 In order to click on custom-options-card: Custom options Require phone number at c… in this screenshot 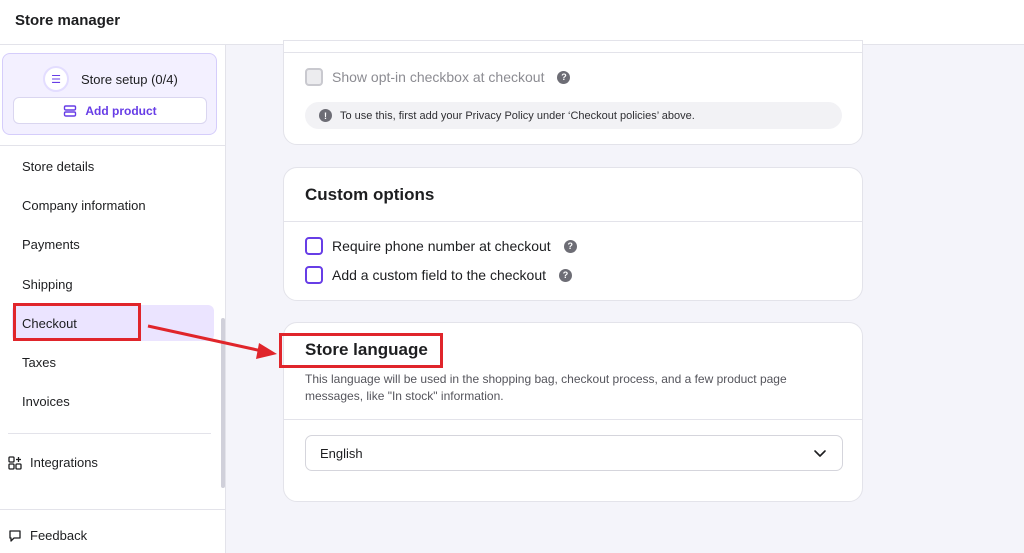, I will do `click(573, 234)`.